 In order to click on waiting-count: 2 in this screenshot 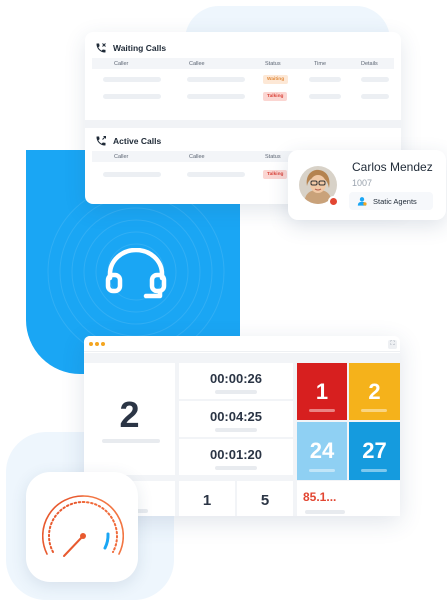, I will do `click(129, 414)`.